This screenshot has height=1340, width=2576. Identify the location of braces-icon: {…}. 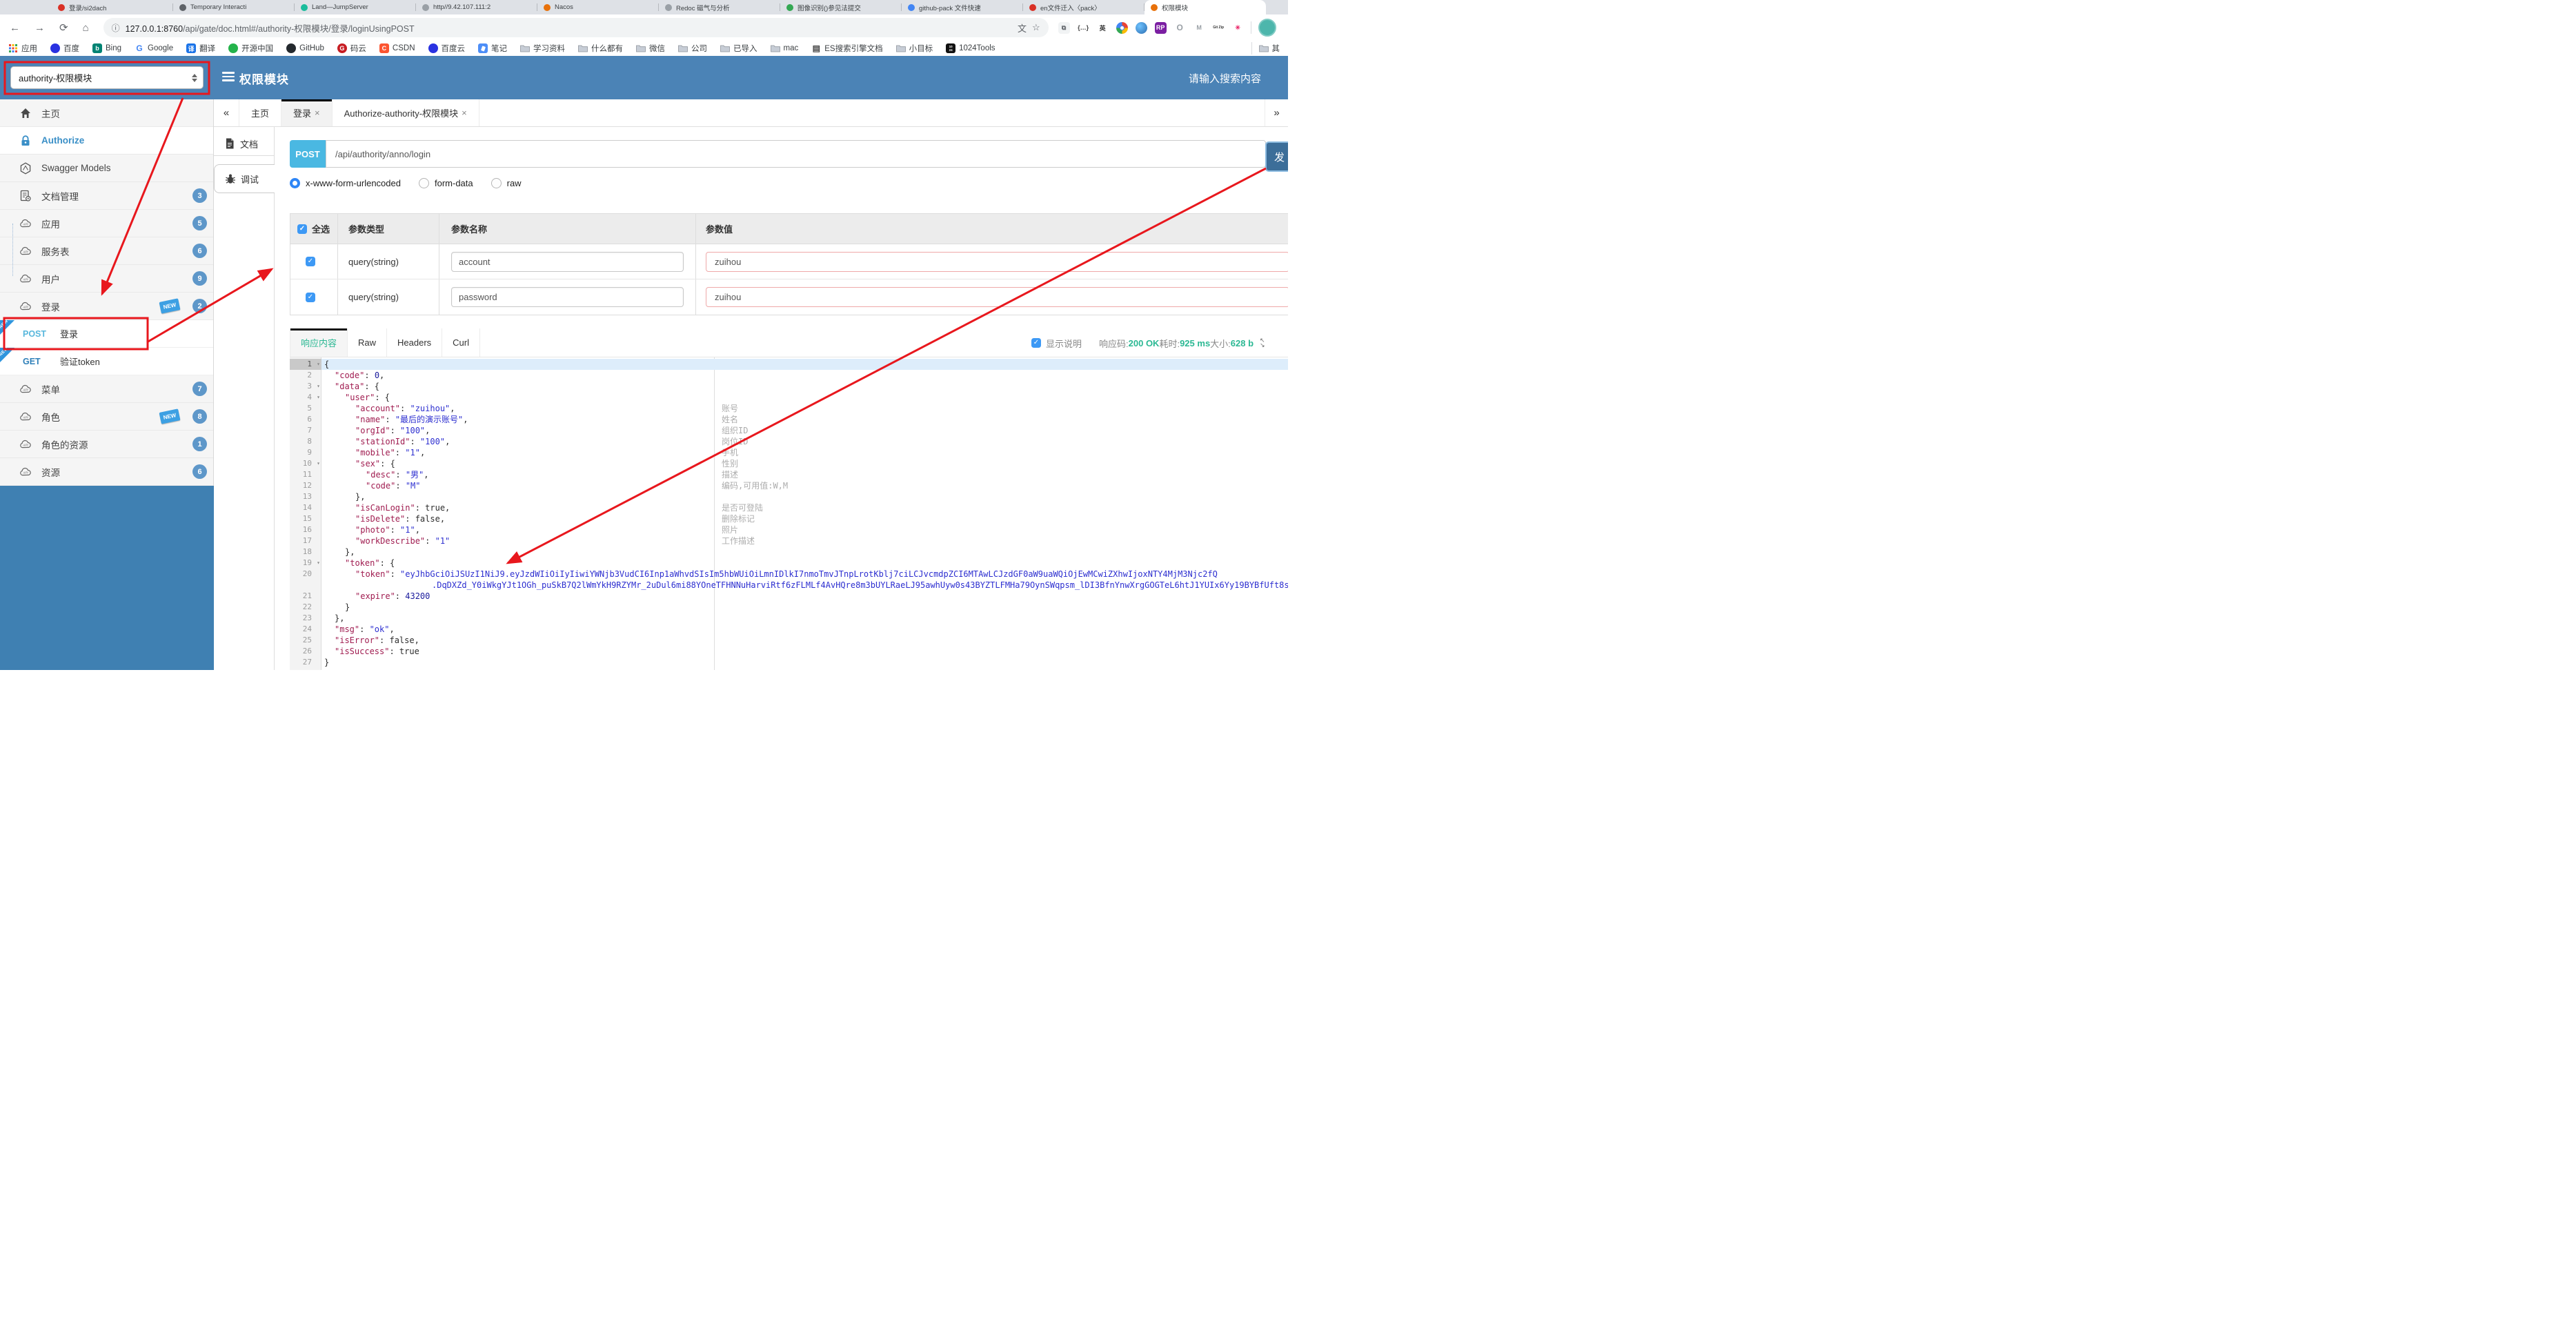
(1083, 27).